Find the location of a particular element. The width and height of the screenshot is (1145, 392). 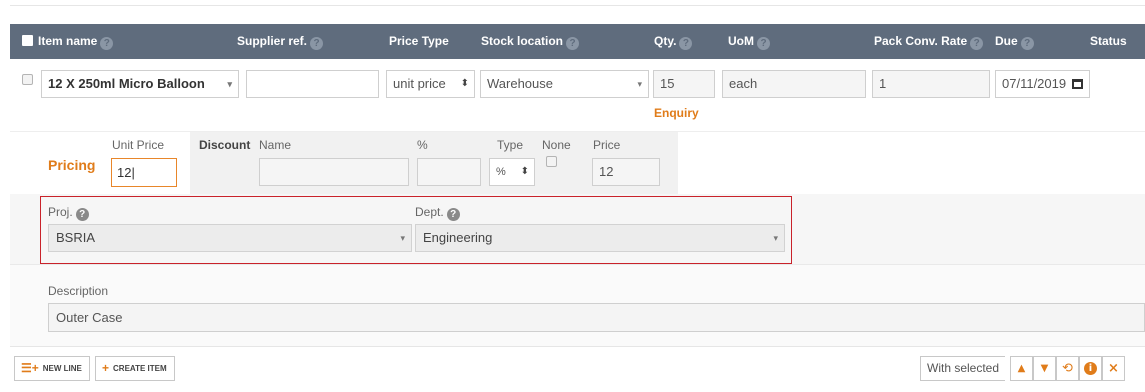

col-uom: UoM? is located at coordinates (749, 42).